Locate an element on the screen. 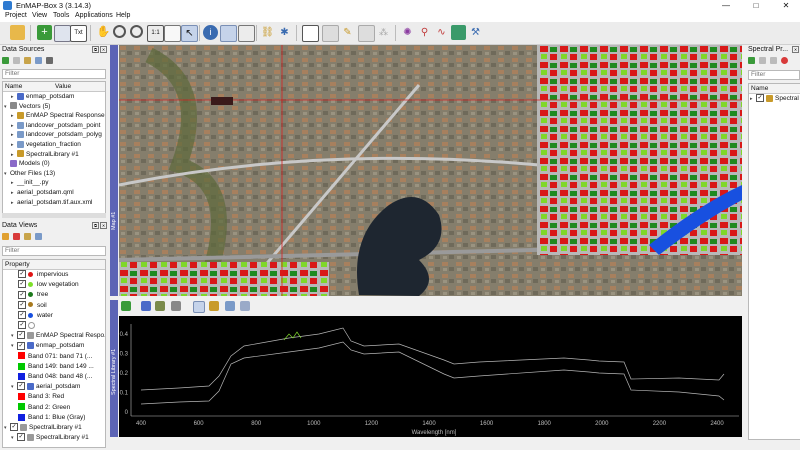 This screenshot has width=800, height=450. zoom-native-icon: 1:1 is located at coordinates (155, 33).